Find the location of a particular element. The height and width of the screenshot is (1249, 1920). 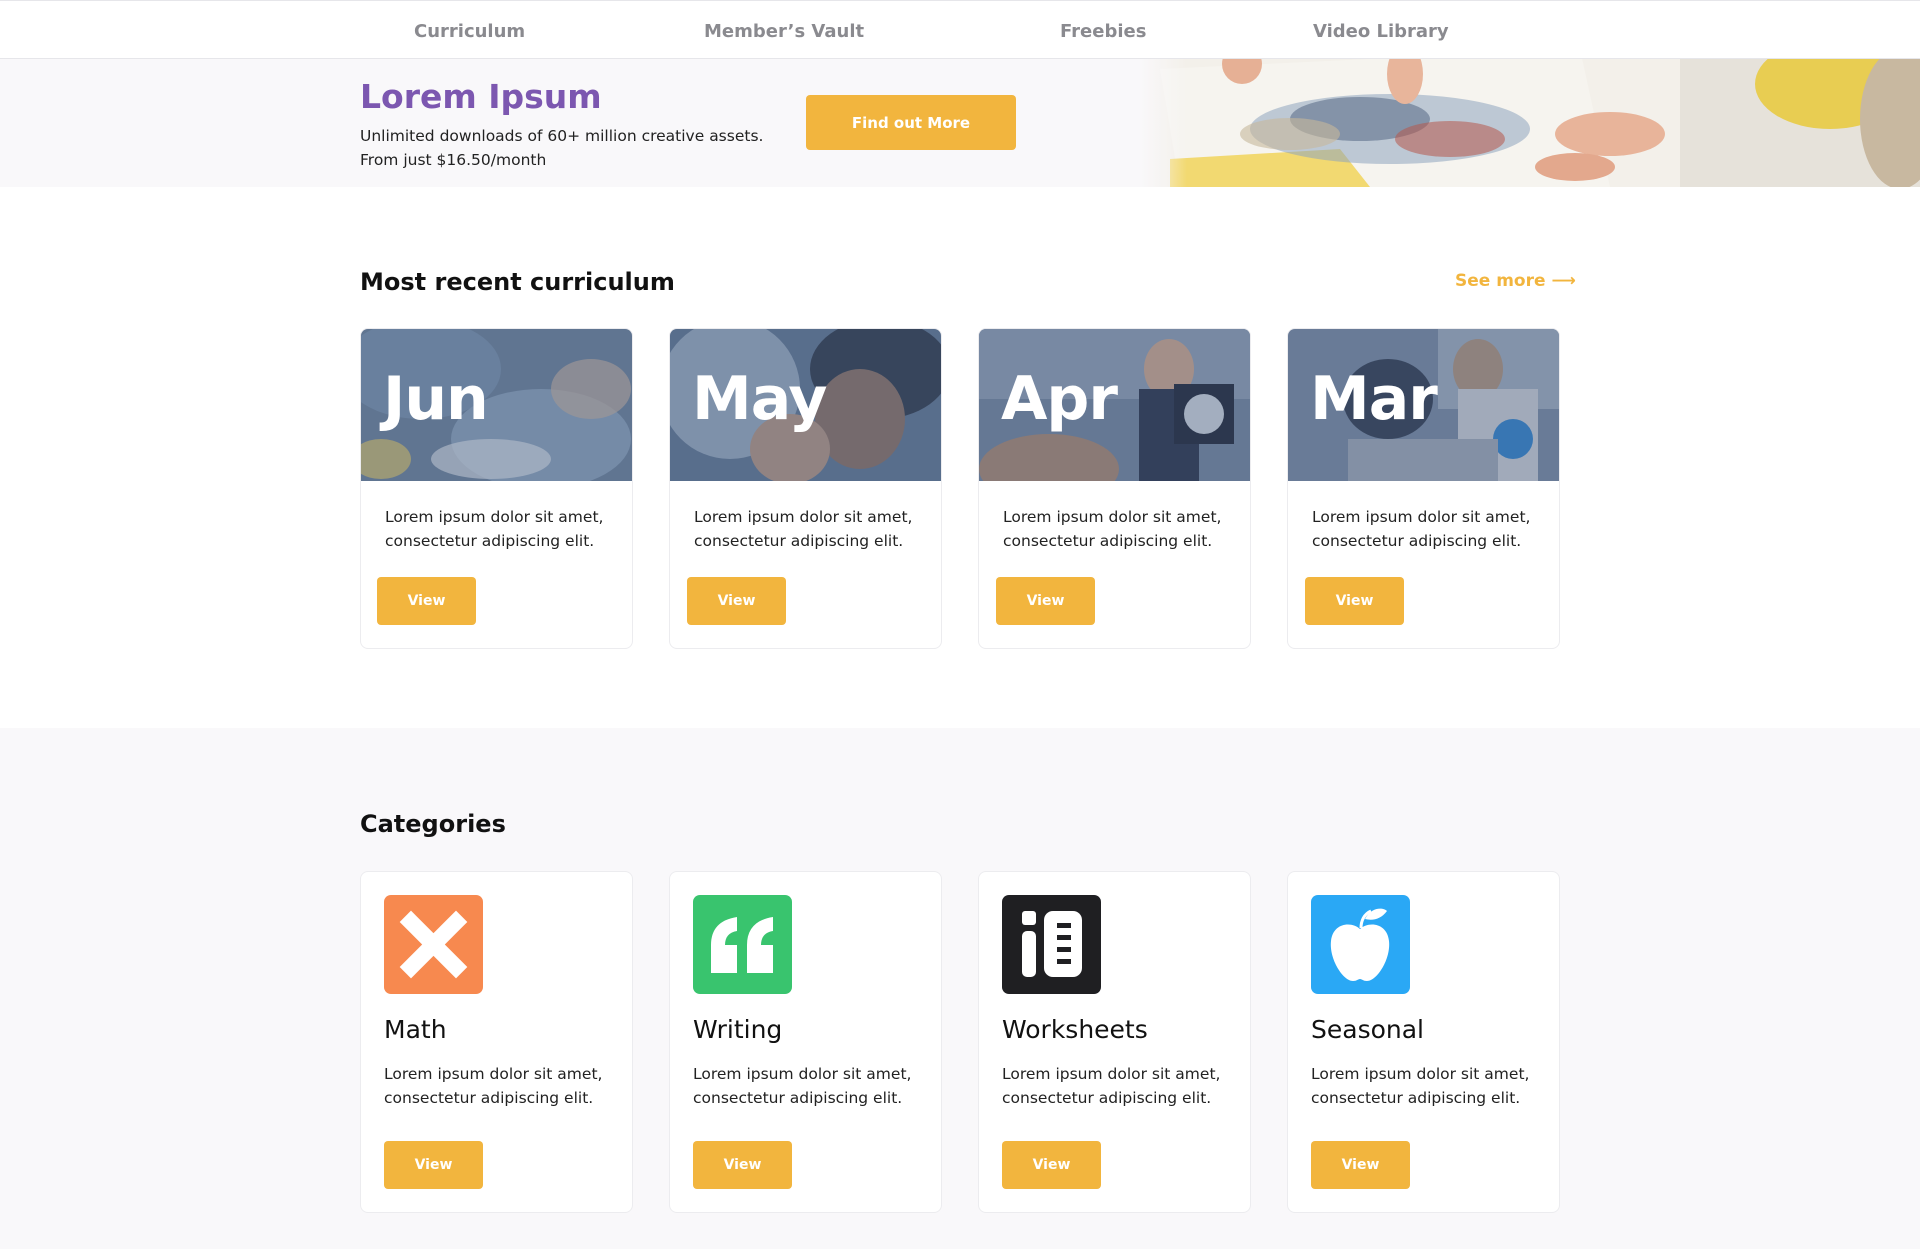

curriculum-photo: Mar is located at coordinates (1423, 405).